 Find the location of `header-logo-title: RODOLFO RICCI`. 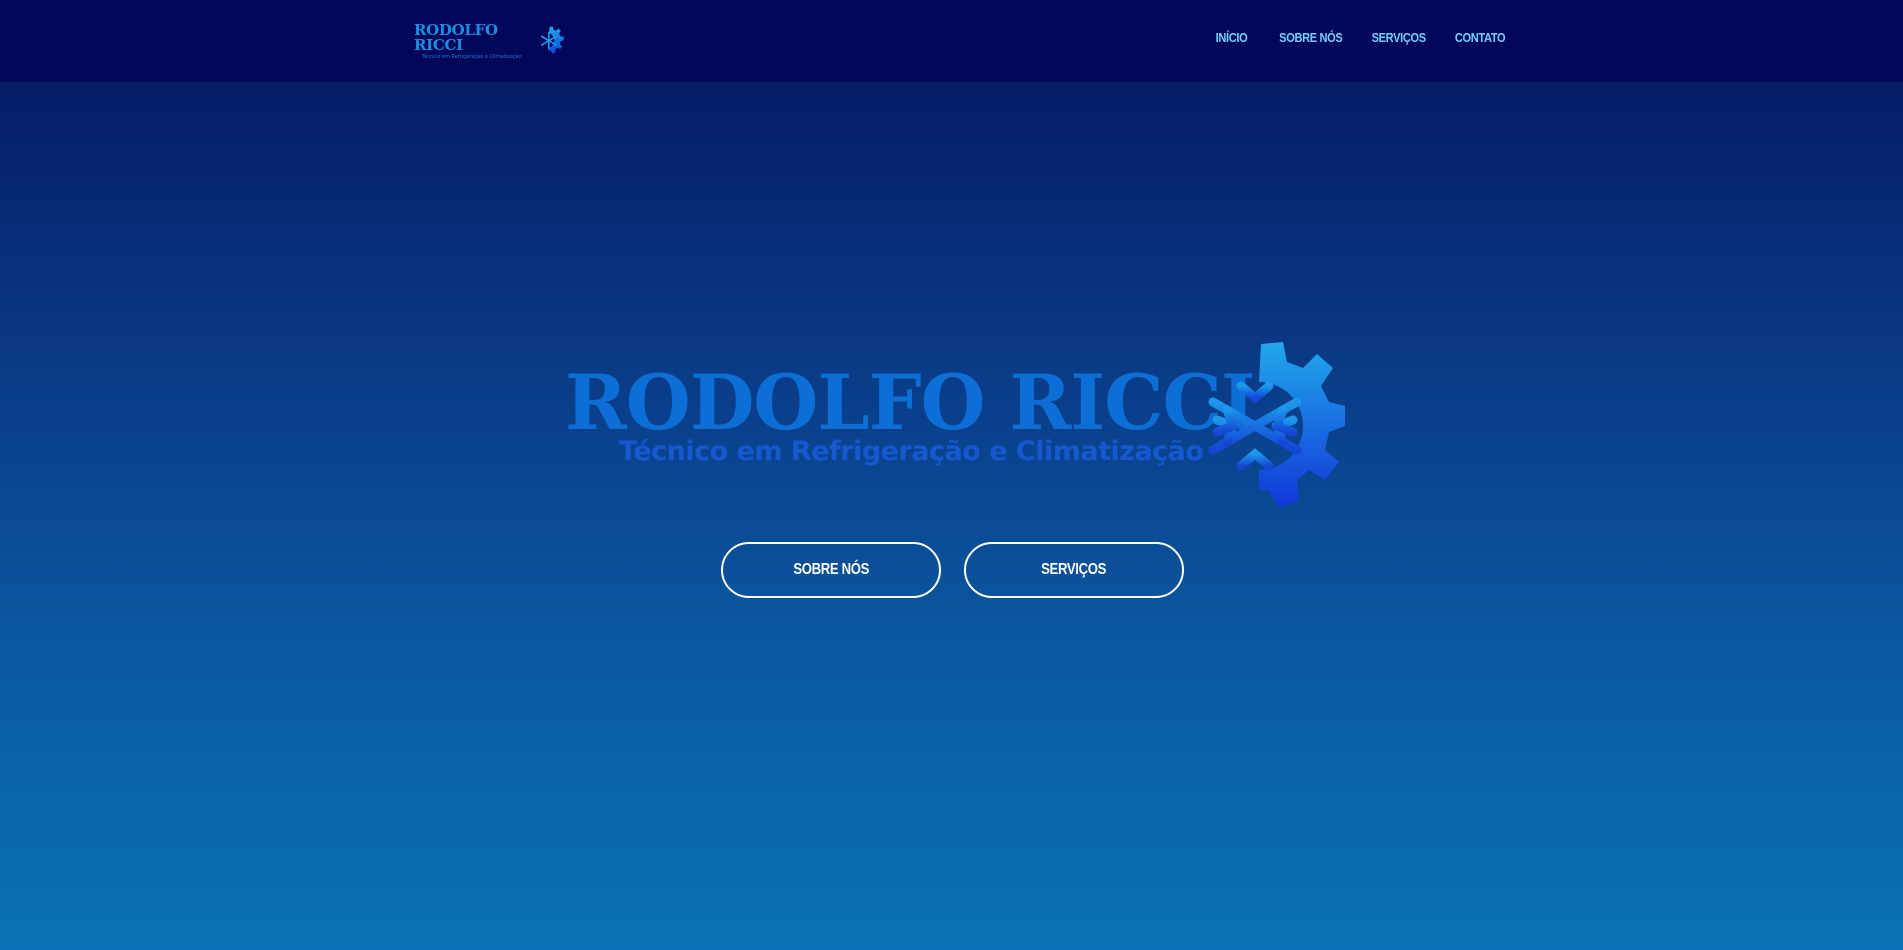

header-logo-title: RODOLFO RICCI is located at coordinates (456, 37).